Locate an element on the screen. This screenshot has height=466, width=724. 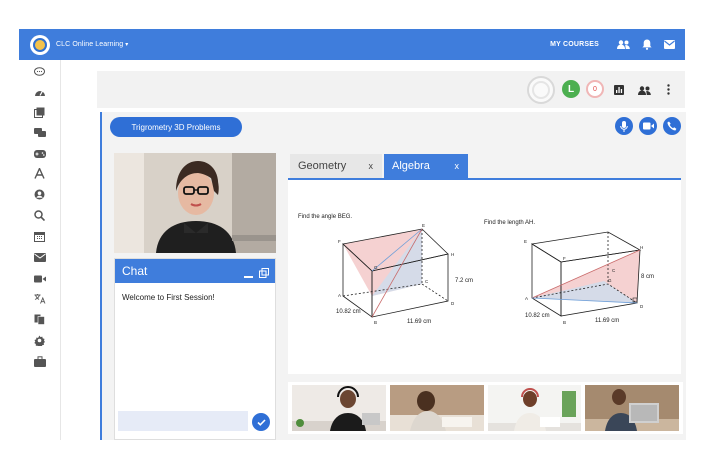
chat-input is located at coordinates (183, 421).